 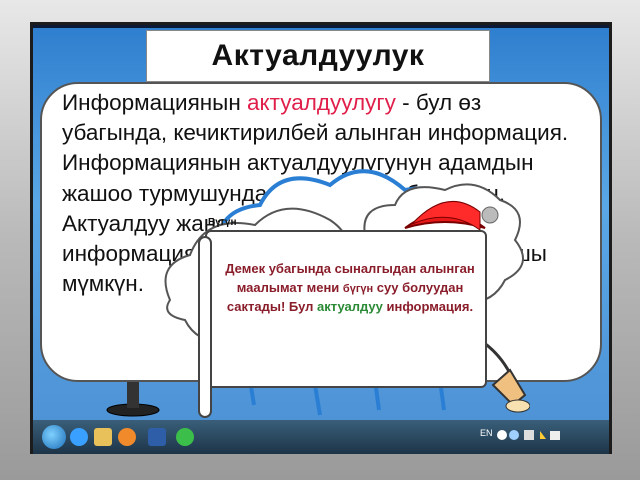 What do you see at coordinates (185, 437) in the screenshot?
I see `presentation-icon` at bounding box center [185, 437].